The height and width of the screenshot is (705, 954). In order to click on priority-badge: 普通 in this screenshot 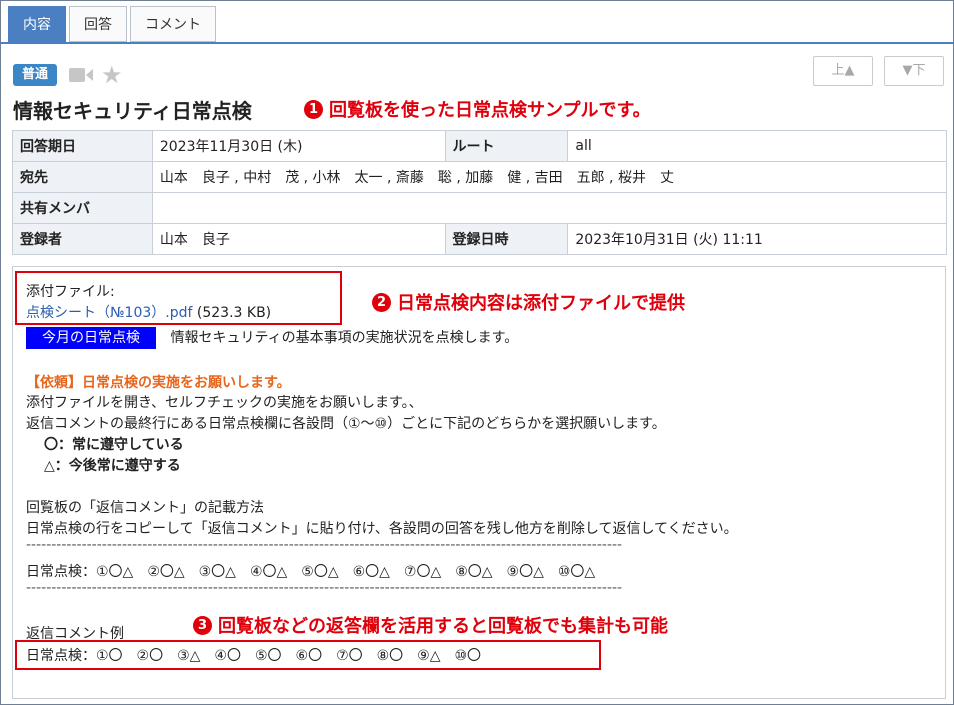, I will do `click(35, 75)`.